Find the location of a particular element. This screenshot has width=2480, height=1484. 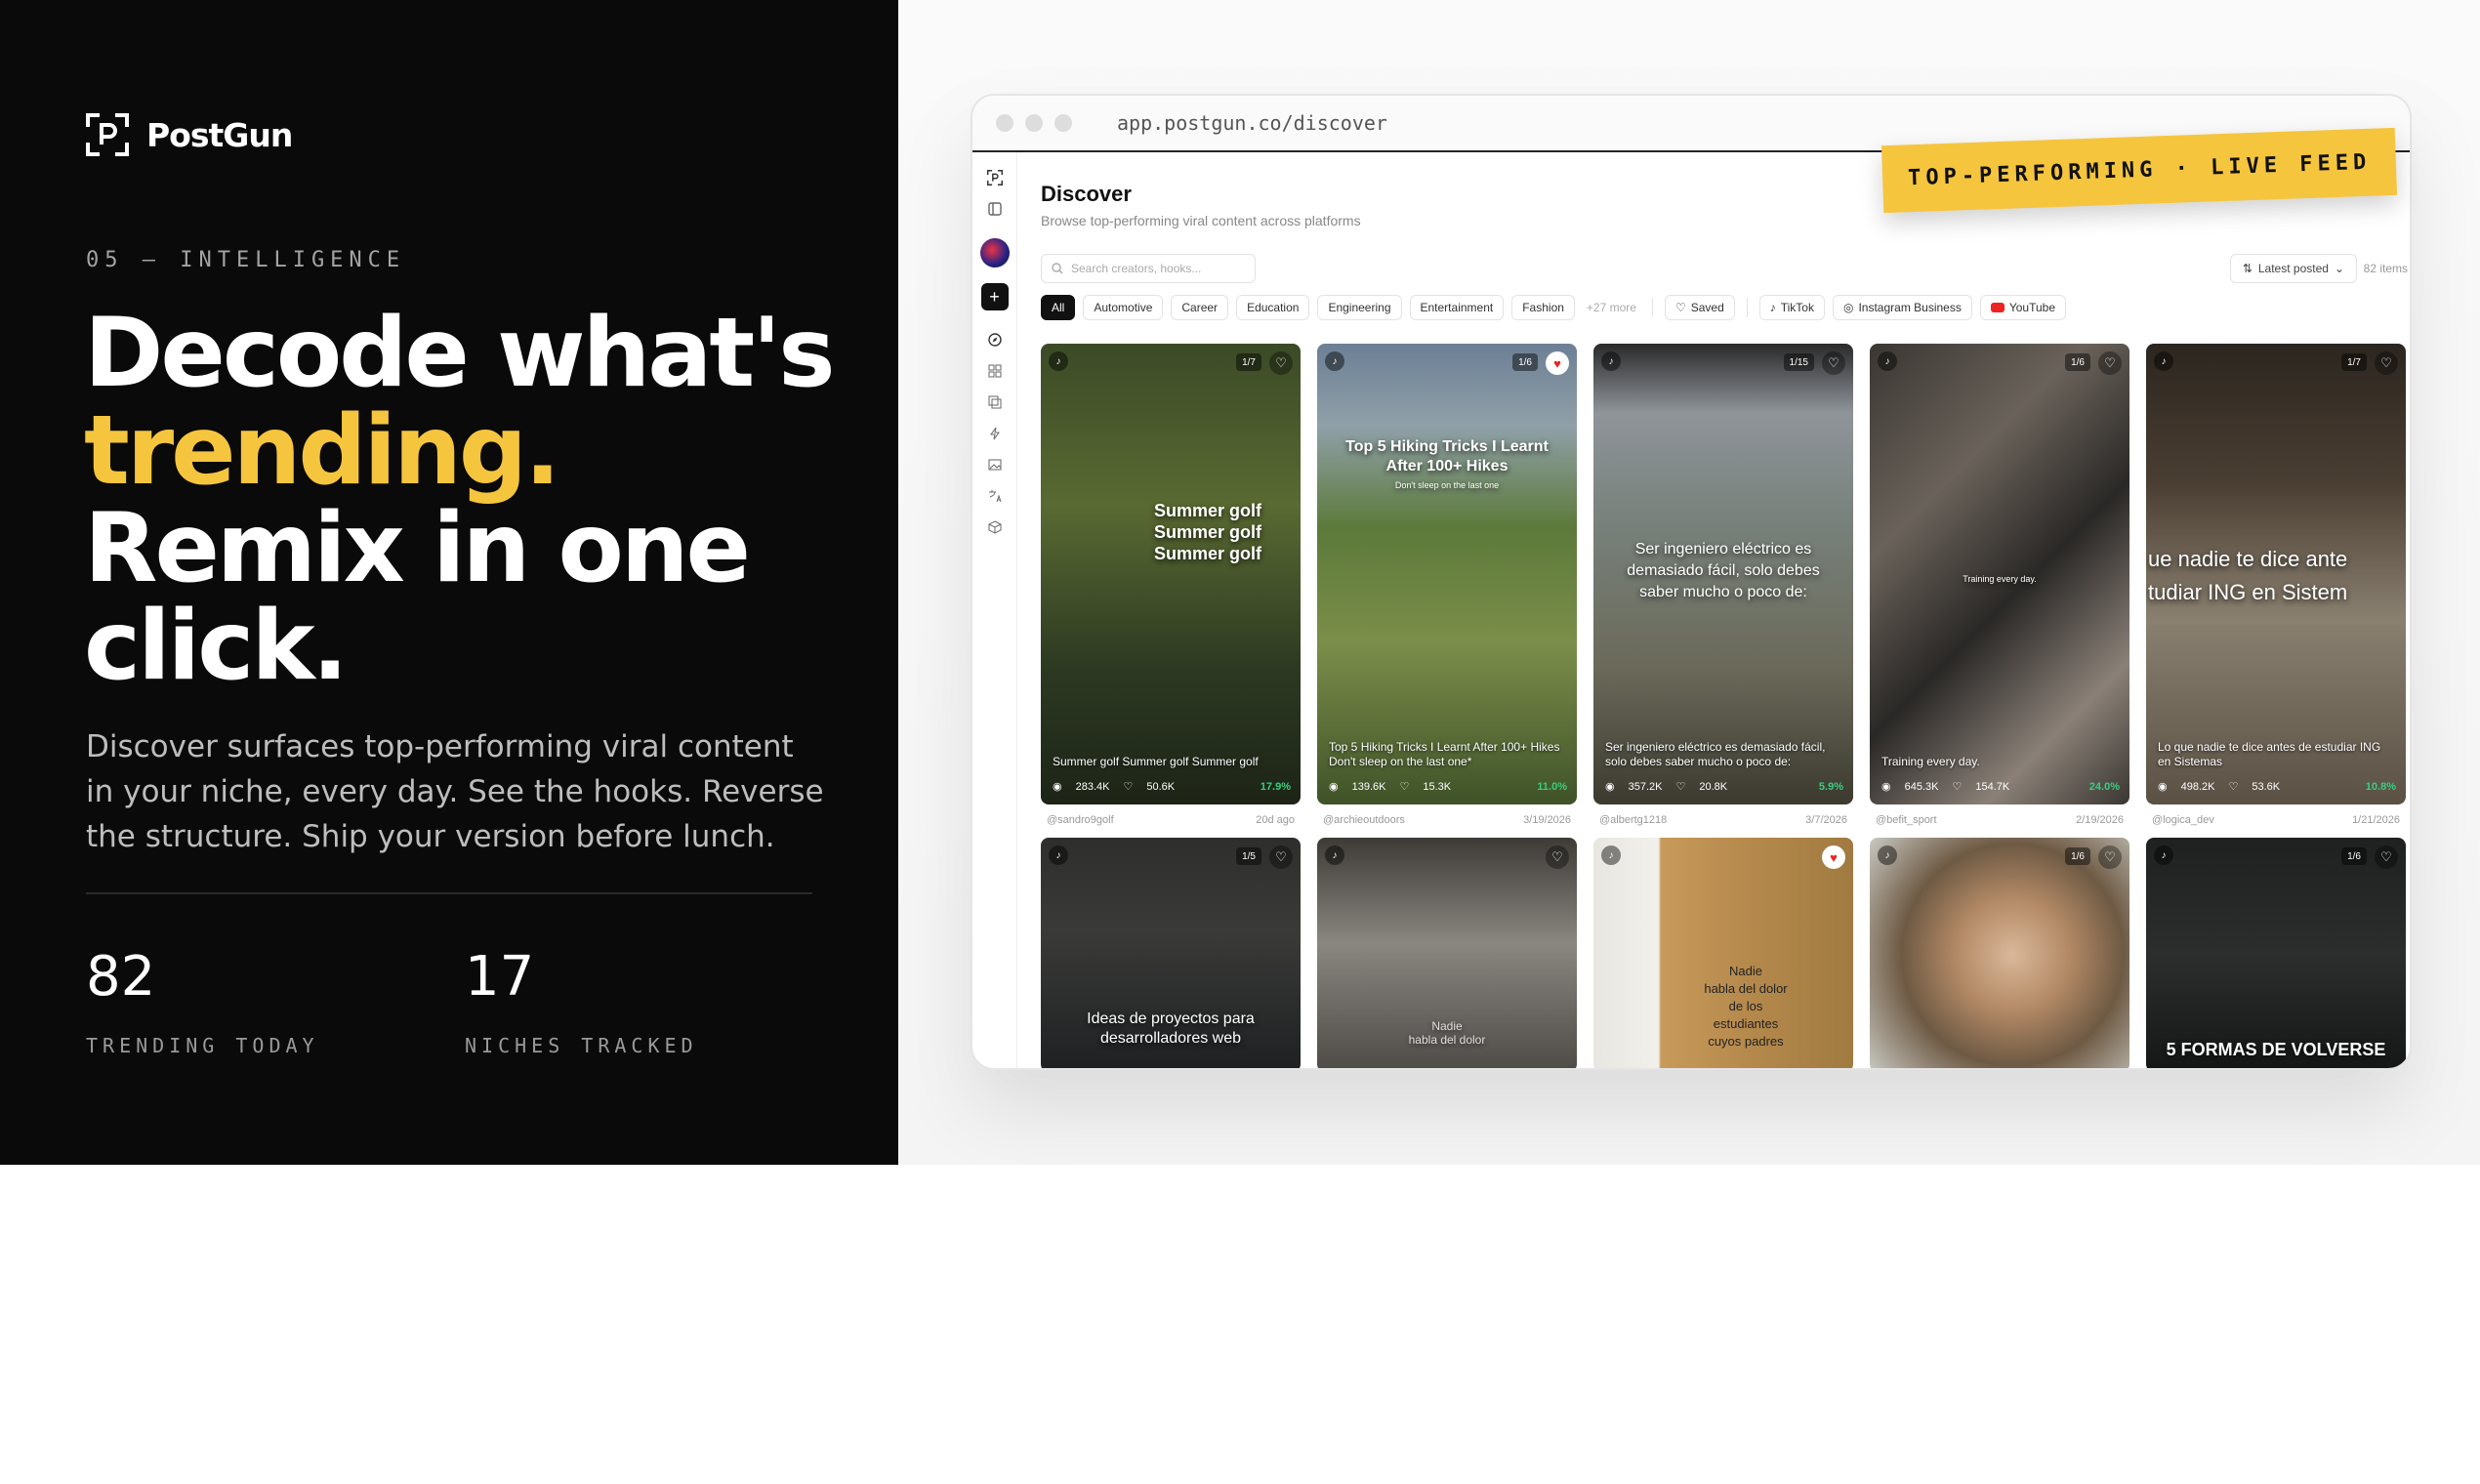

content-card: ♪ 1/6 ♡ is located at coordinates (1999, 953).